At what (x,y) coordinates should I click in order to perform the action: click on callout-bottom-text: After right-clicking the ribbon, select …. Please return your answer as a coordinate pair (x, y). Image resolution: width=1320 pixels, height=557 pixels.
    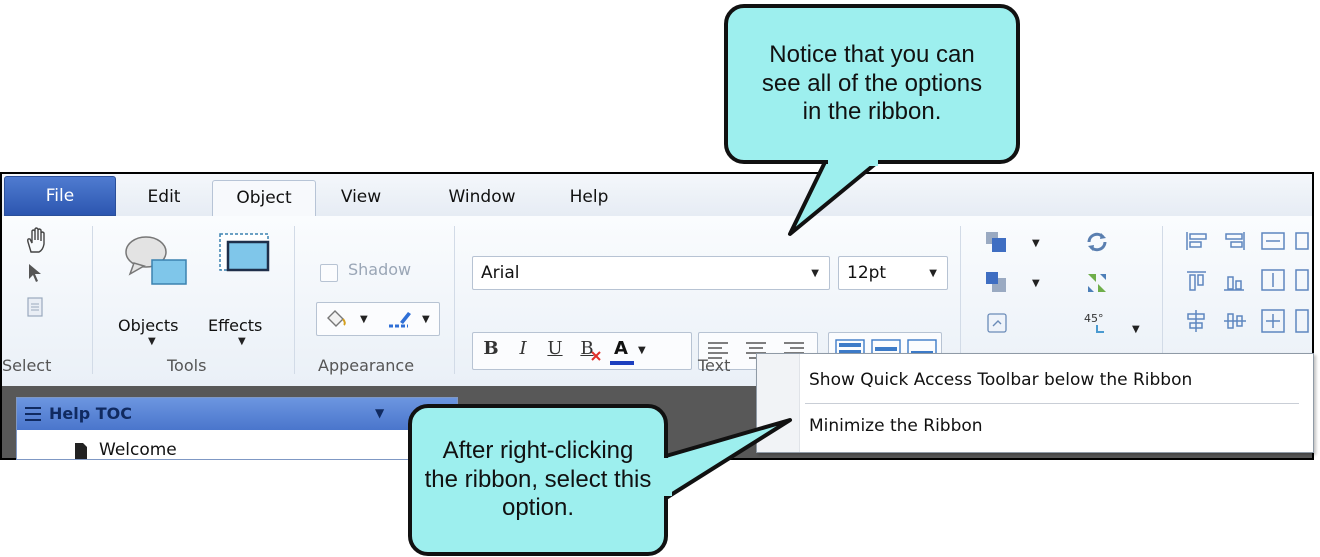
    Looking at the image, I should click on (538, 479).